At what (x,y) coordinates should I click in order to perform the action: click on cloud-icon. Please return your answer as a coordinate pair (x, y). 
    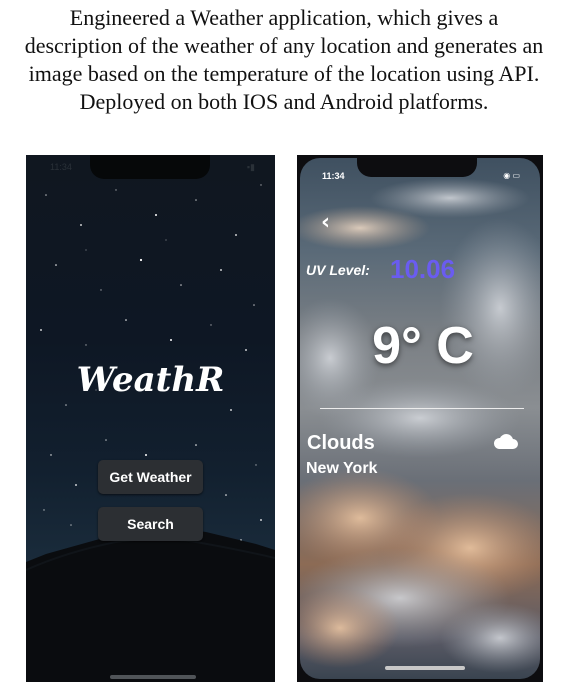
    Looking at the image, I should click on (505, 441).